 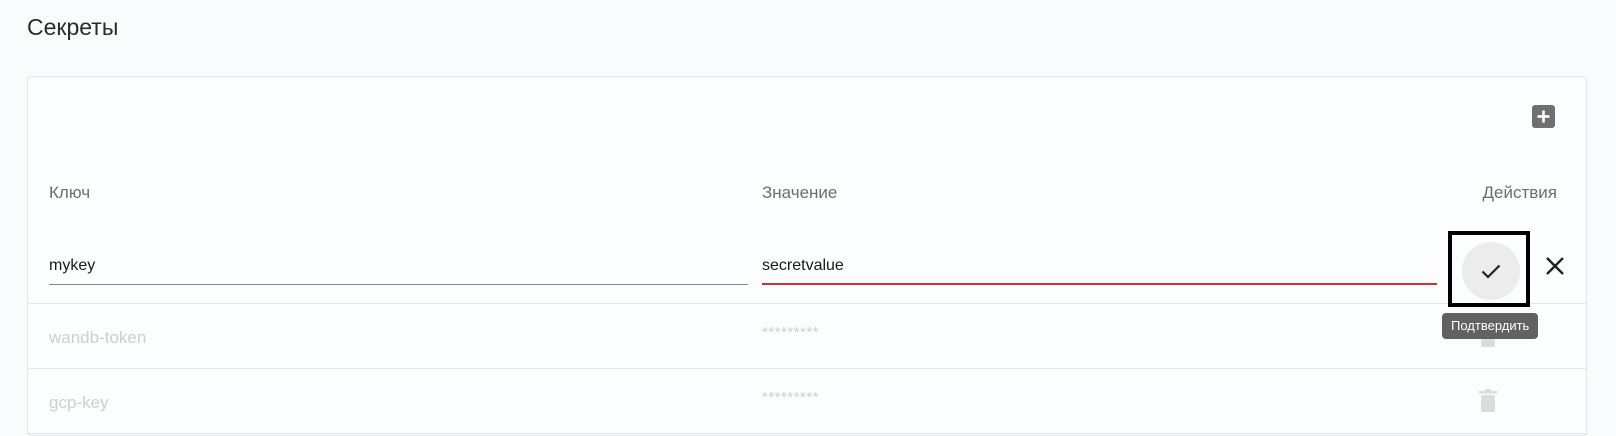 I want to click on table-row: gcp-key *********, so click(x=807, y=401).